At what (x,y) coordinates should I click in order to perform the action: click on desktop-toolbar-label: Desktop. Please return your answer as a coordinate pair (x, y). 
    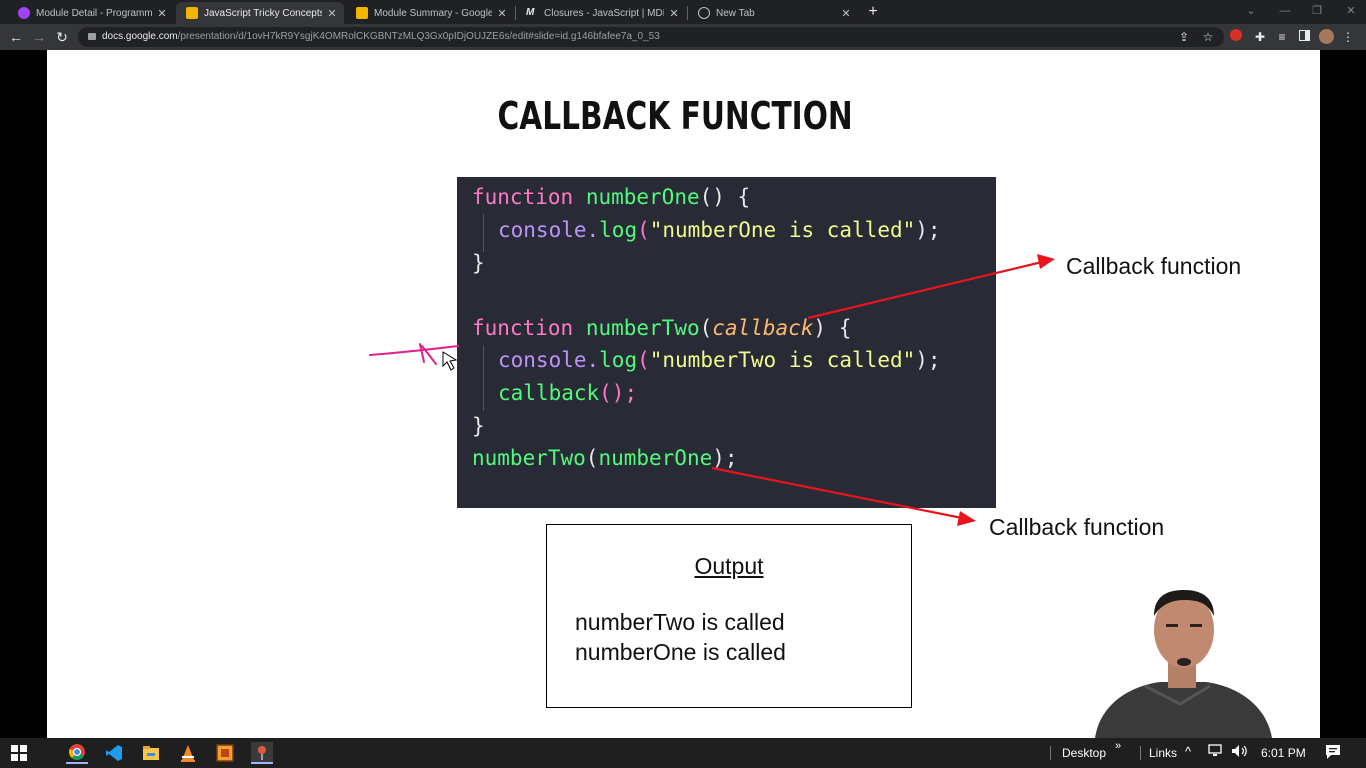
    Looking at the image, I should click on (1084, 753).